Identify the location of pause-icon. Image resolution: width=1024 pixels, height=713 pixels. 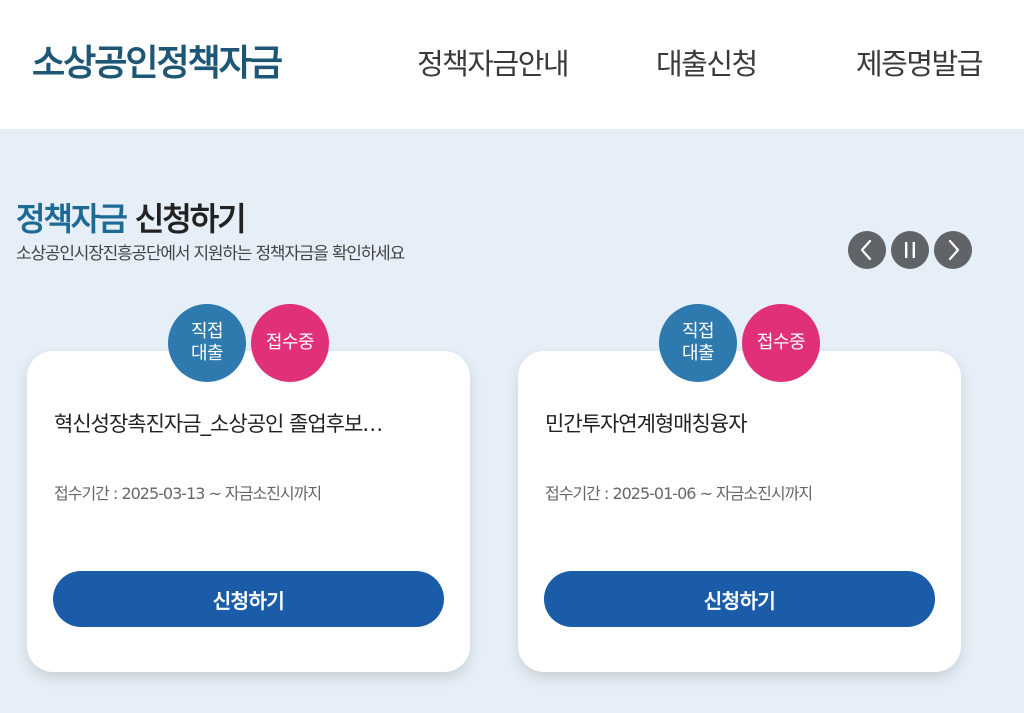
(910, 250).